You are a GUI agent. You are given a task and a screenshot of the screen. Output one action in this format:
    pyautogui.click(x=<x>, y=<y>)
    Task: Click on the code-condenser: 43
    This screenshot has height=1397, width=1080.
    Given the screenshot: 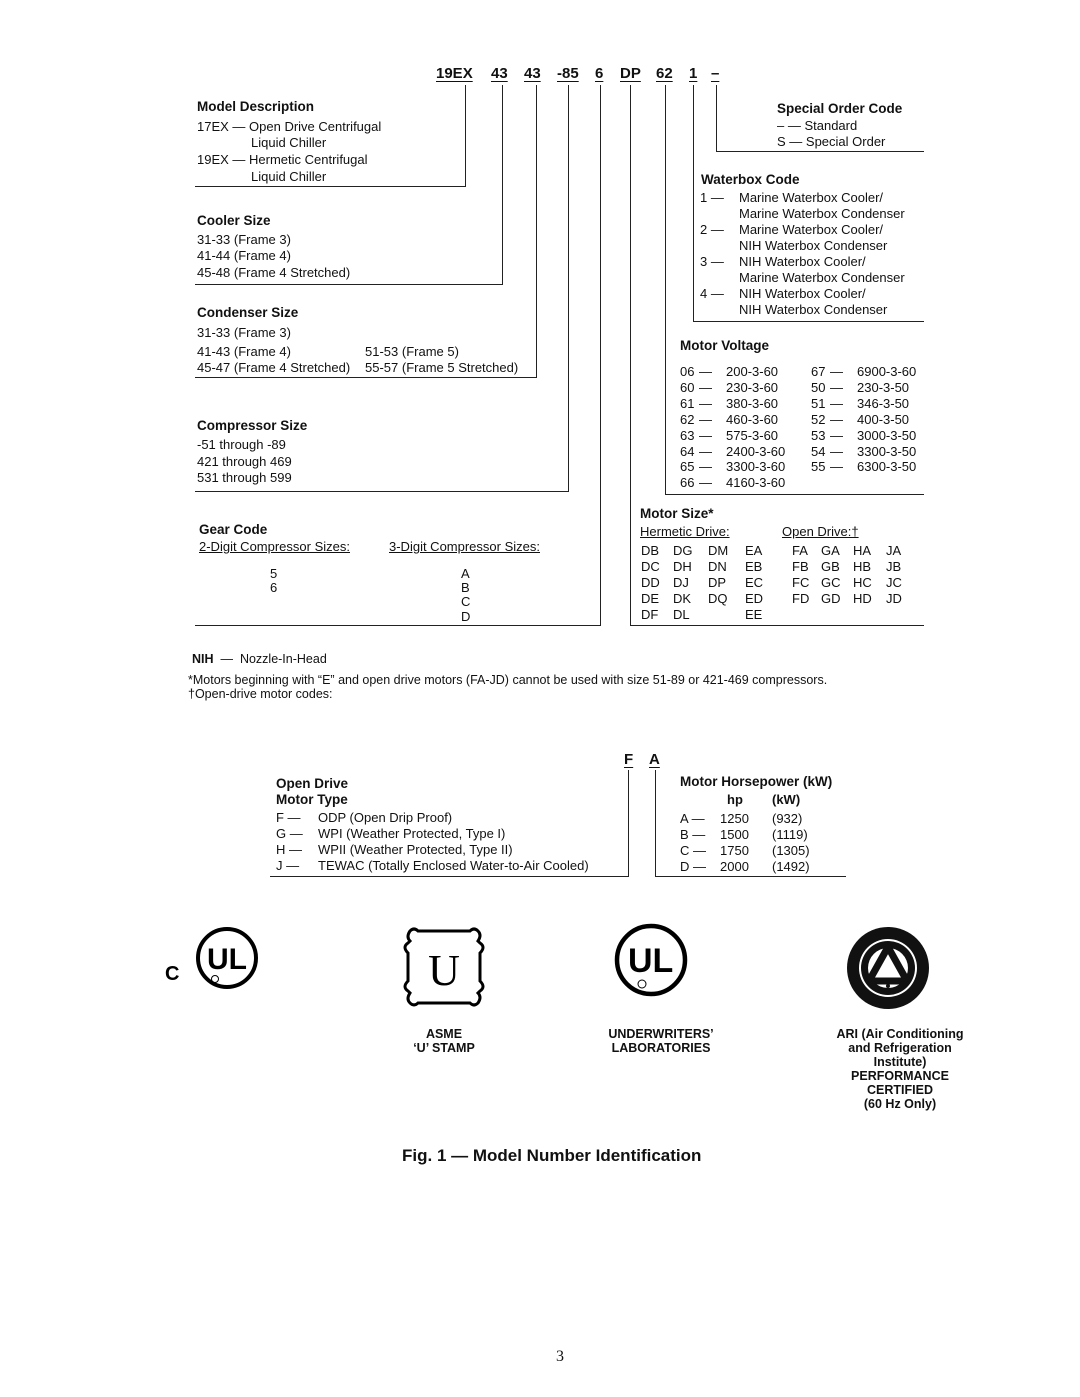 What is the action you would take?
    pyautogui.click(x=532, y=73)
    